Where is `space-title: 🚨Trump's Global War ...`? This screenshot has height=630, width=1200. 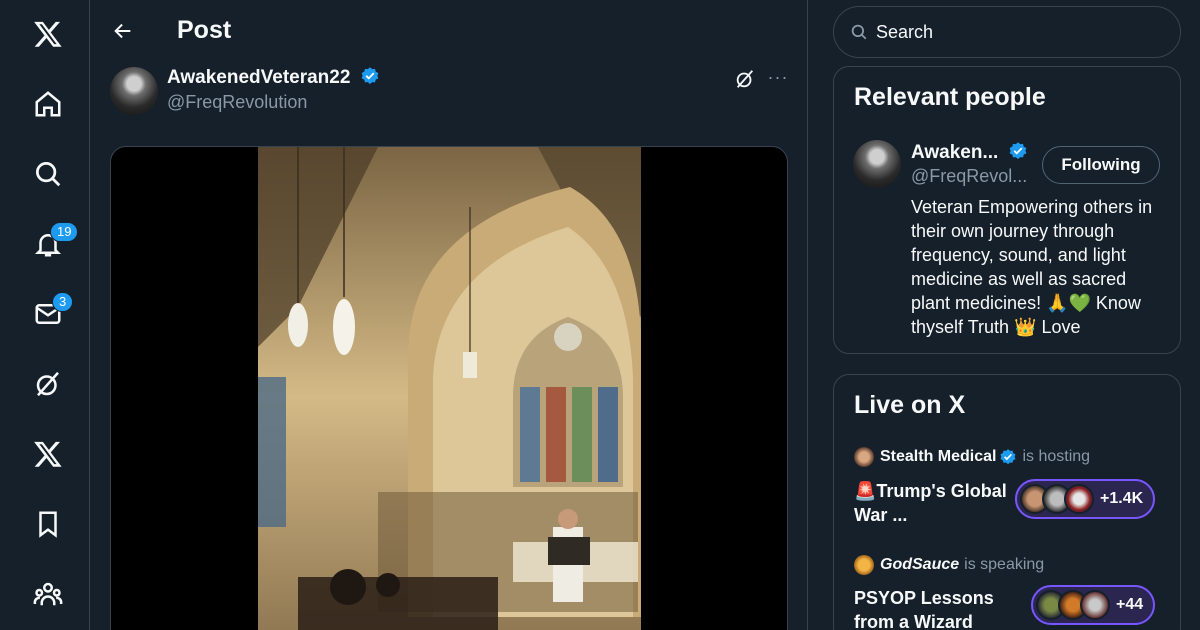
space-title: 🚨Trump's Global War ... is located at coordinates (934, 503).